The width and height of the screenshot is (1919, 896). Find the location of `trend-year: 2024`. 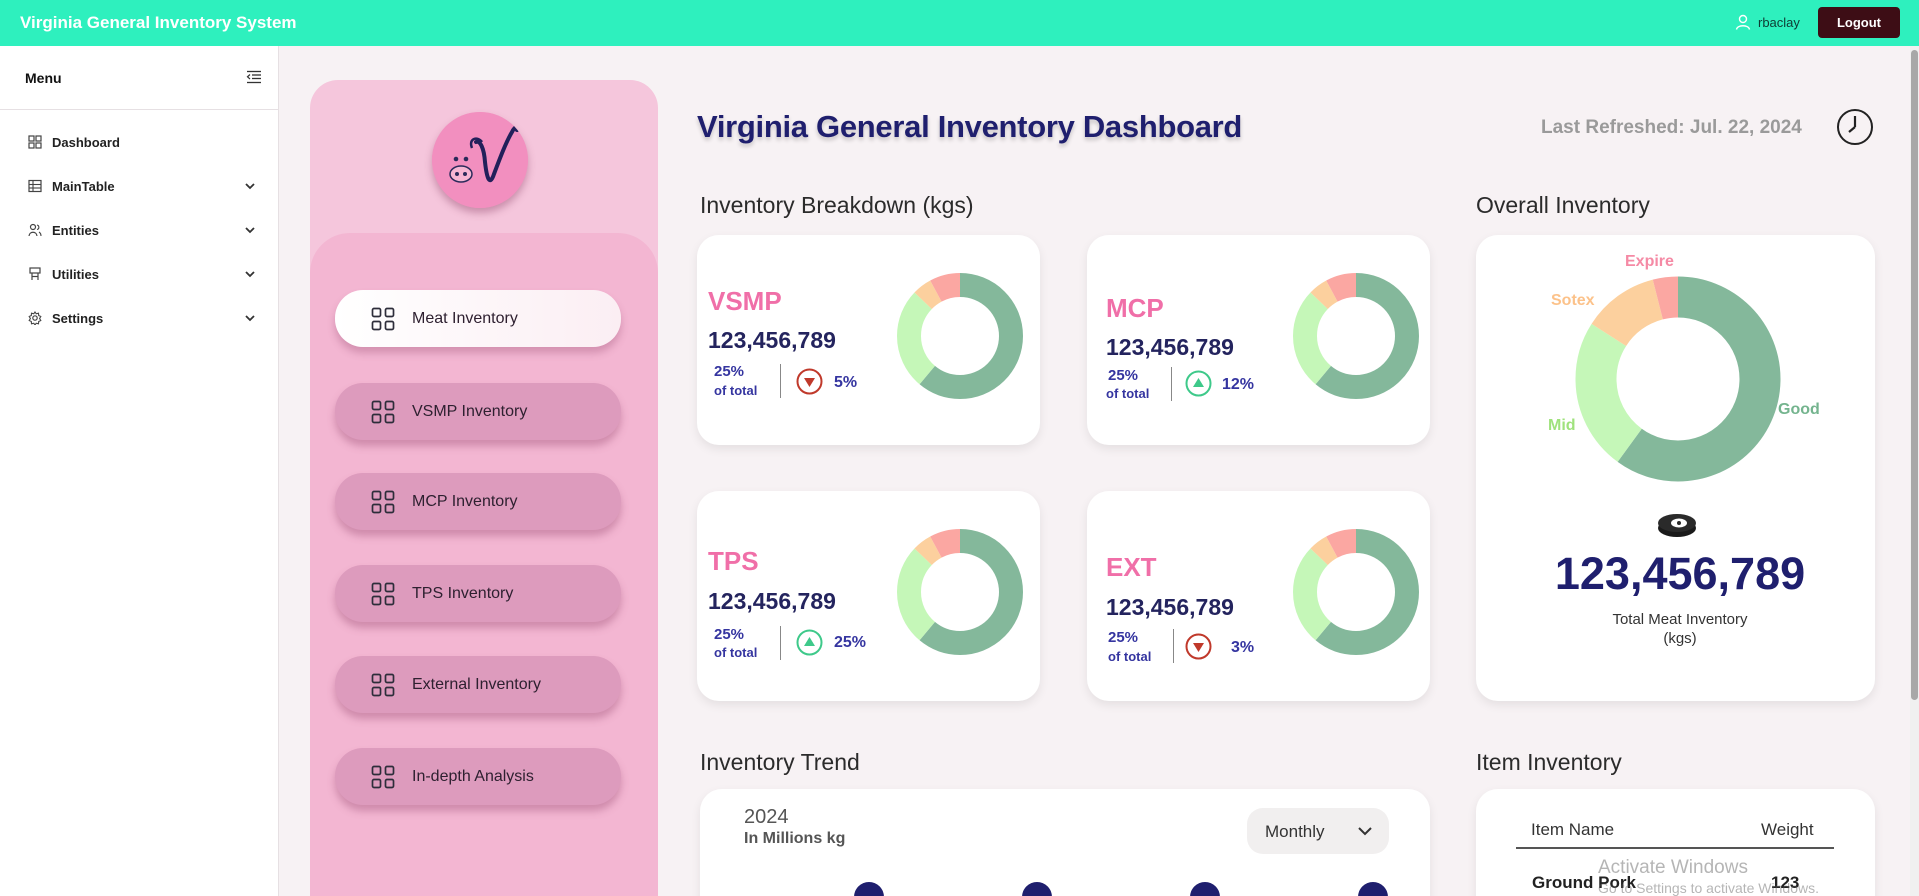

trend-year: 2024 is located at coordinates (766, 817).